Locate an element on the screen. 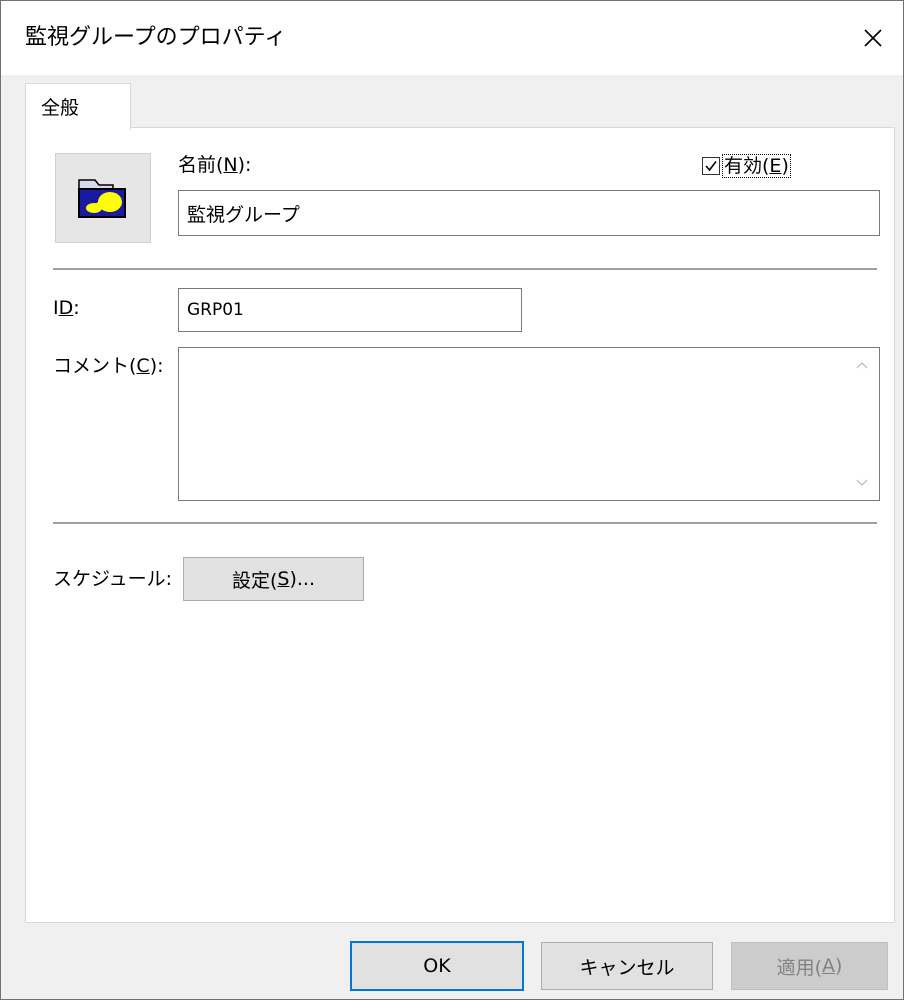 This screenshot has width=904, height=1000. folder-icon-box is located at coordinates (103, 198).